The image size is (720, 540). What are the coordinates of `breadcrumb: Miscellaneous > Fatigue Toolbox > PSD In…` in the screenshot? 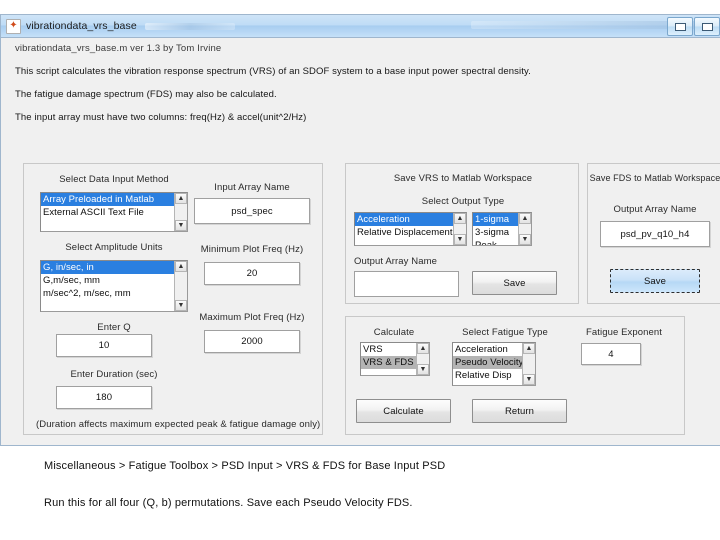 It's located at (245, 466).